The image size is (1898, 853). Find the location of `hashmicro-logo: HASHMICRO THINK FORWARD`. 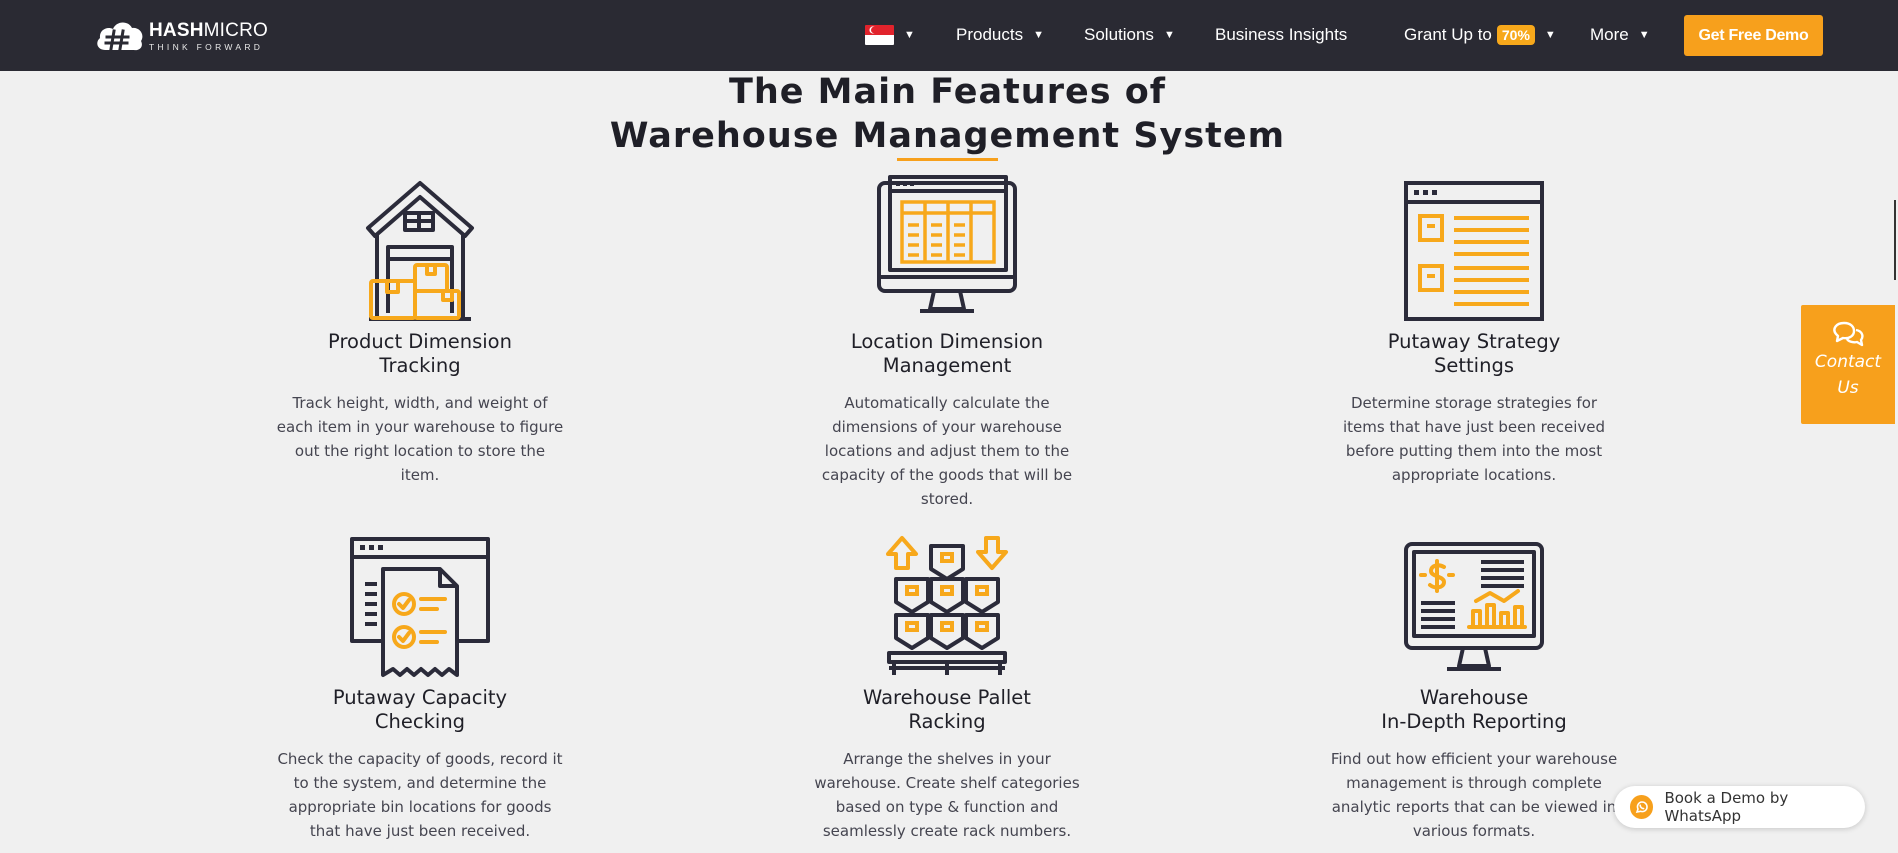

hashmicro-logo: HASHMICRO THINK FORWARD is located at coordinates (181, 36).